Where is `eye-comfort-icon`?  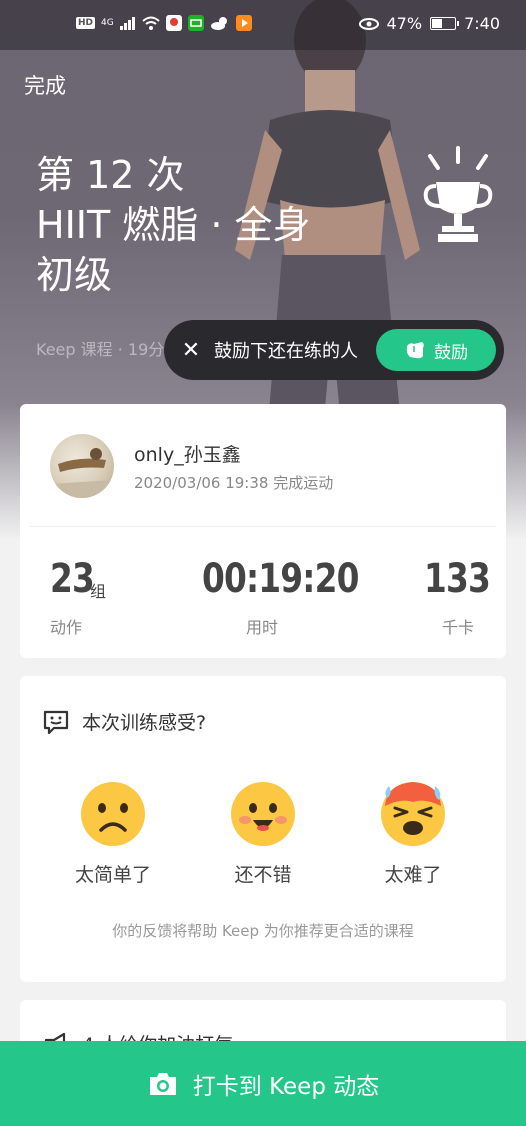
eye-comfort-icon is located at coordinates (368, 23).